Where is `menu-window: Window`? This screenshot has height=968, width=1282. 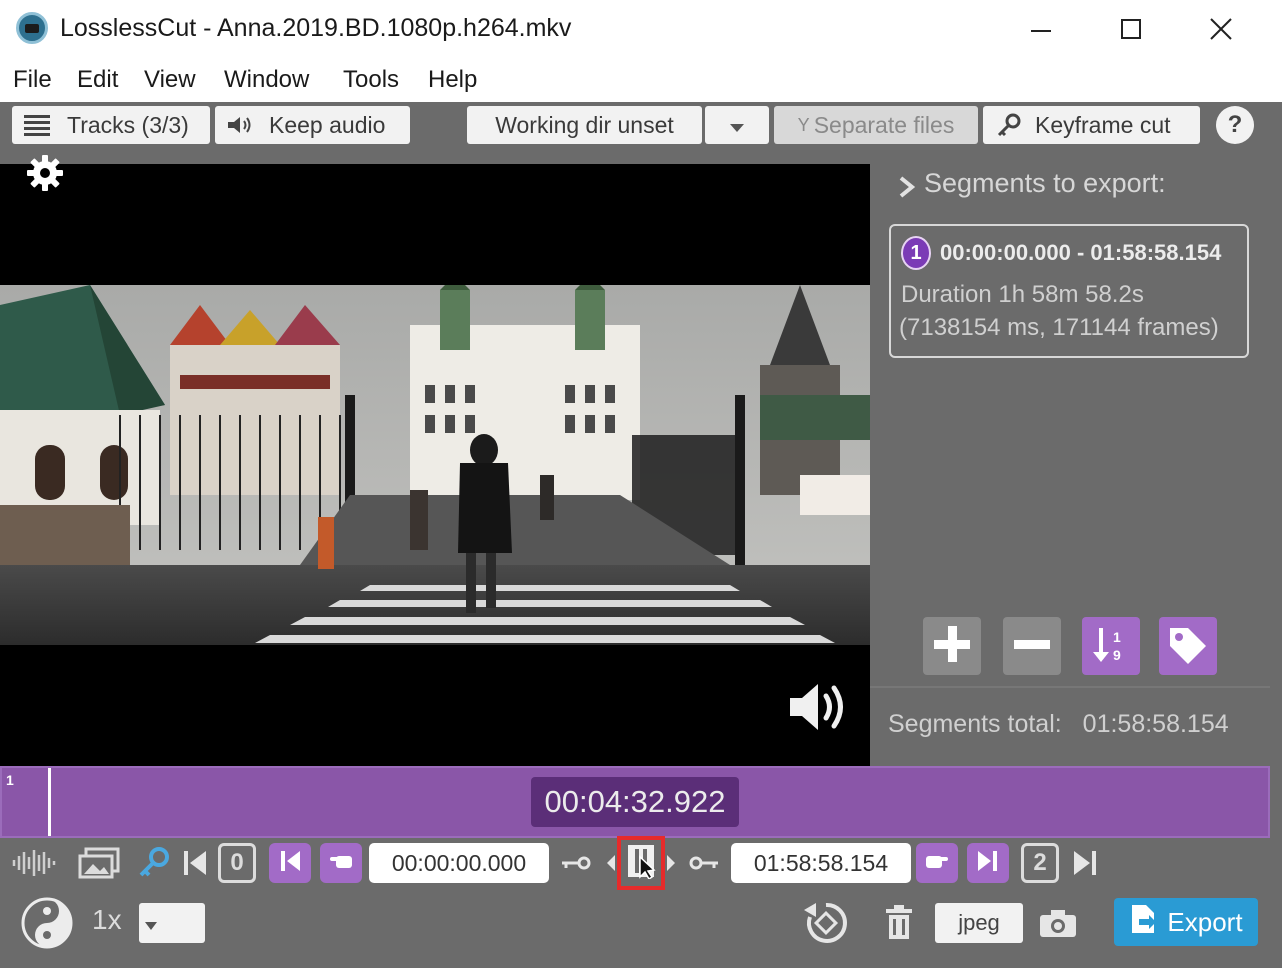 menu-window: Window is located at coordinates (266, 80).